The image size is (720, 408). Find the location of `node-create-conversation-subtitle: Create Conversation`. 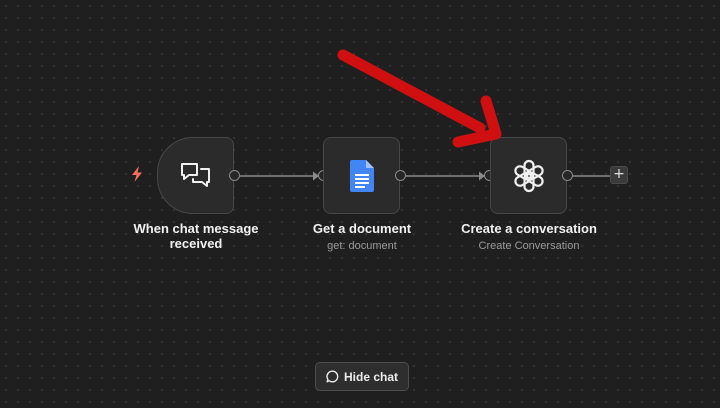

node-create-conversation-subtitle: Create Conversation is located at coordinates (529, 246).